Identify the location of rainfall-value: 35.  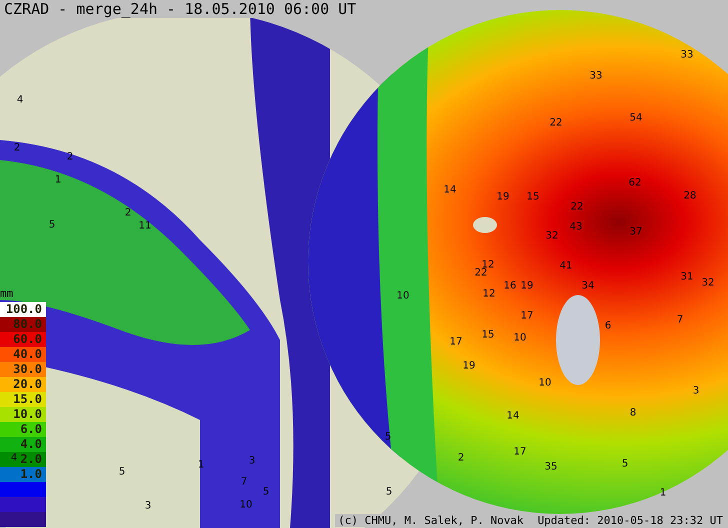
(551, 467).